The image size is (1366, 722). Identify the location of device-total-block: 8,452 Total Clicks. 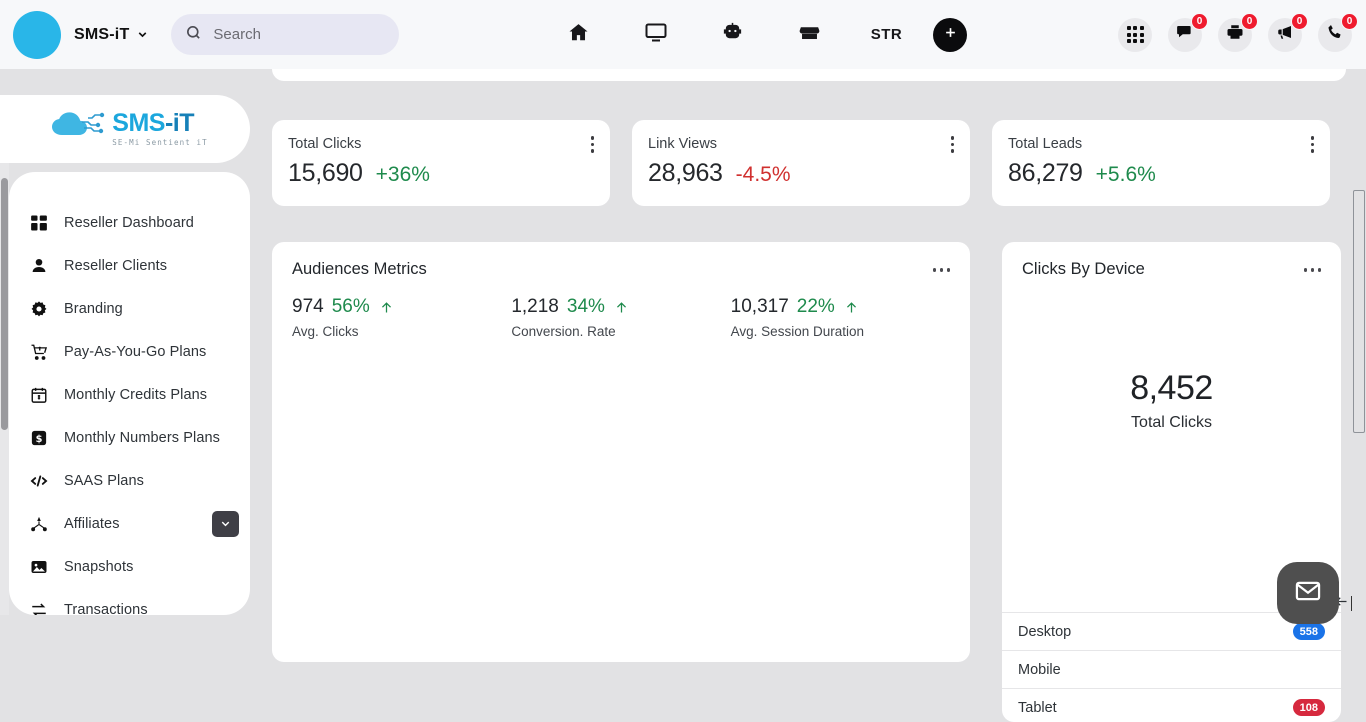
(1171, 400).